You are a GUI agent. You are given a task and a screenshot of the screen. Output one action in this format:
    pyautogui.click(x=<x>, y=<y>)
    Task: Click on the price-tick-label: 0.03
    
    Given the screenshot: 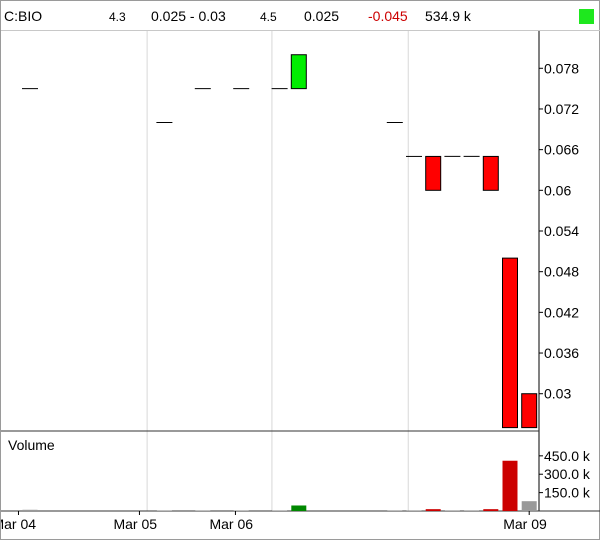 What is the action you would take?
    pyautogui.click(x=557, y=394)
    